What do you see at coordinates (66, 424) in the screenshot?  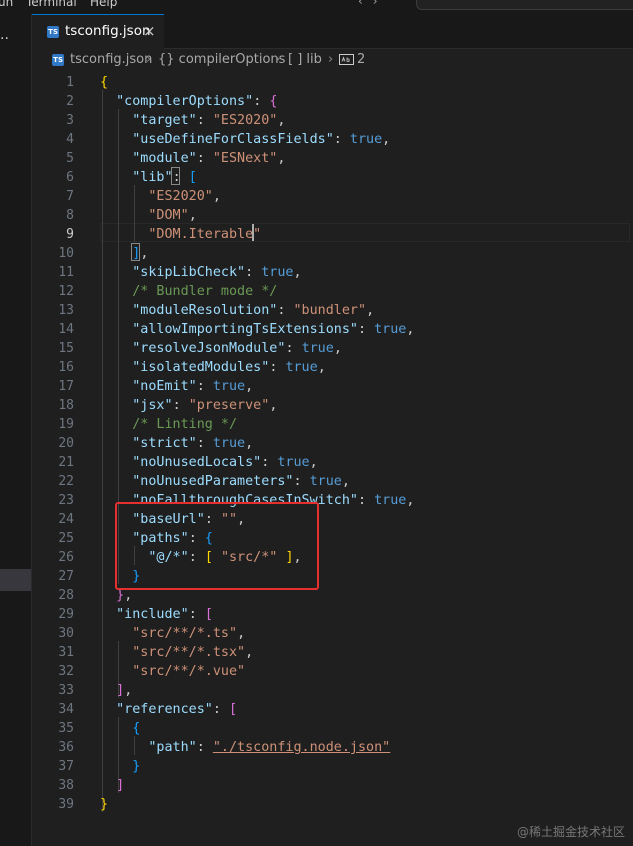 I see `line-number: 19` at bounding box center [66, 424].